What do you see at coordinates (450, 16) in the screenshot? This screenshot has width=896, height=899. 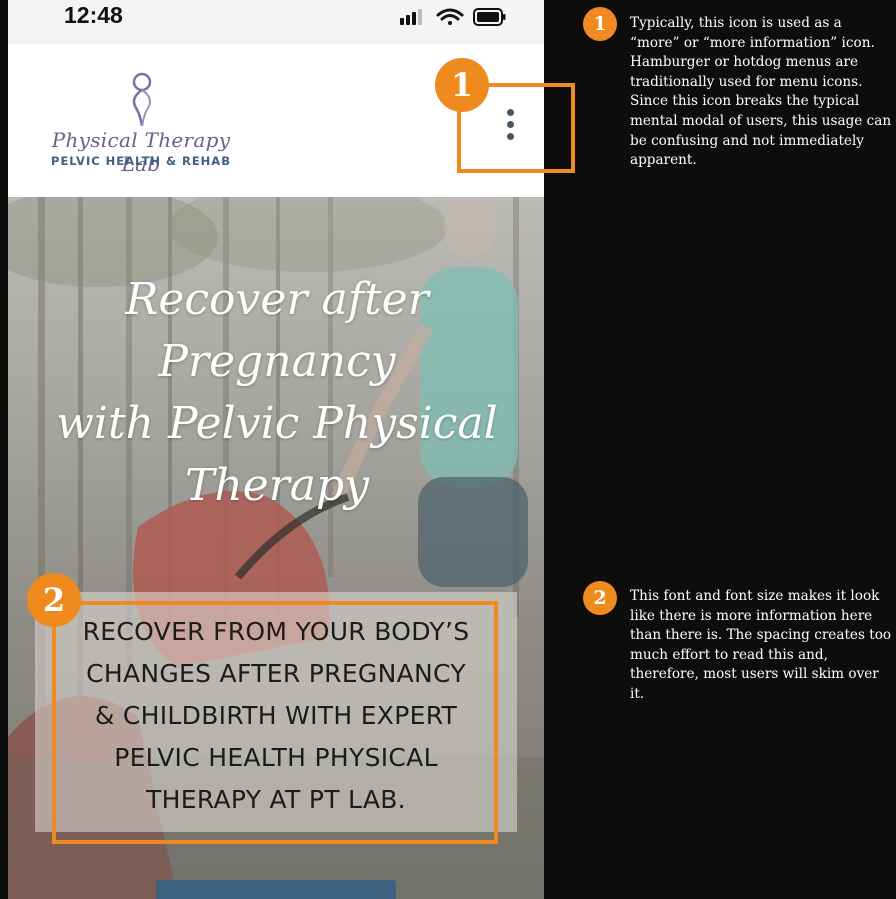 I see `wifi-icon` at bounding box center [450, 16].